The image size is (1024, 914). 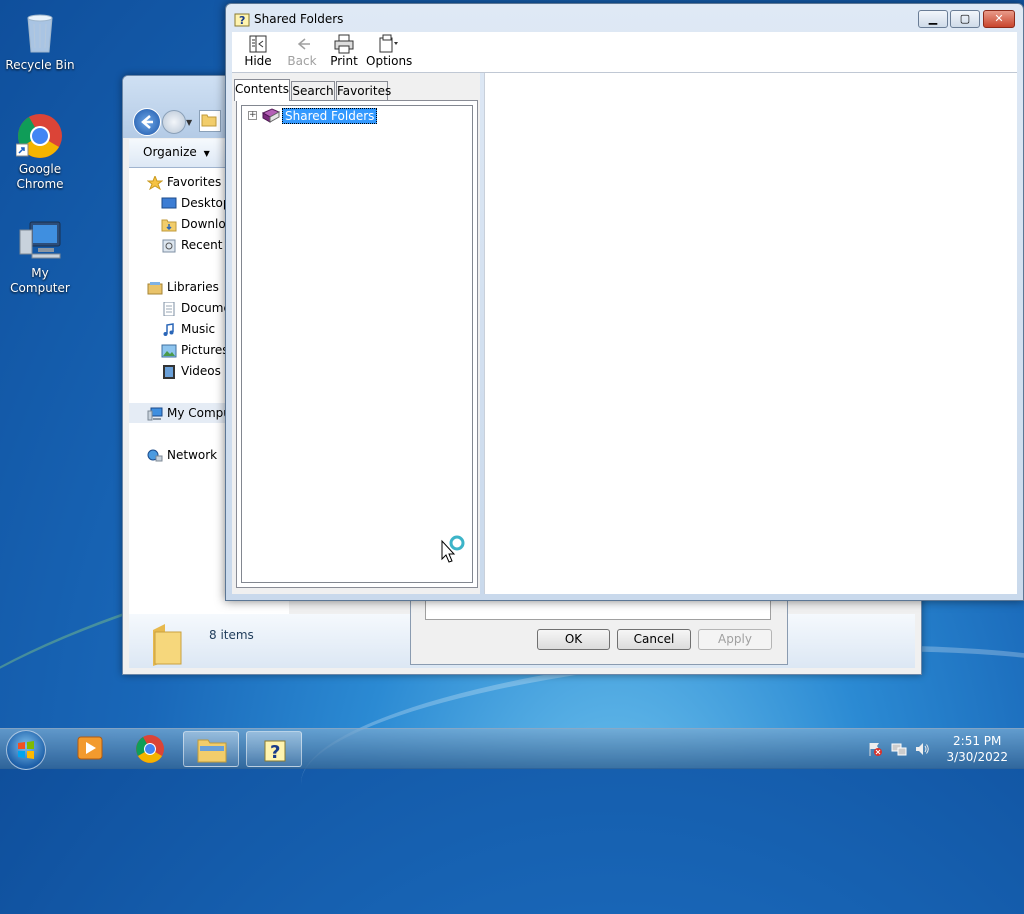 What do you see at coordinates (169, 204) in the screenshot?
I see `desktop-icon` at bounding box center [169, 204].